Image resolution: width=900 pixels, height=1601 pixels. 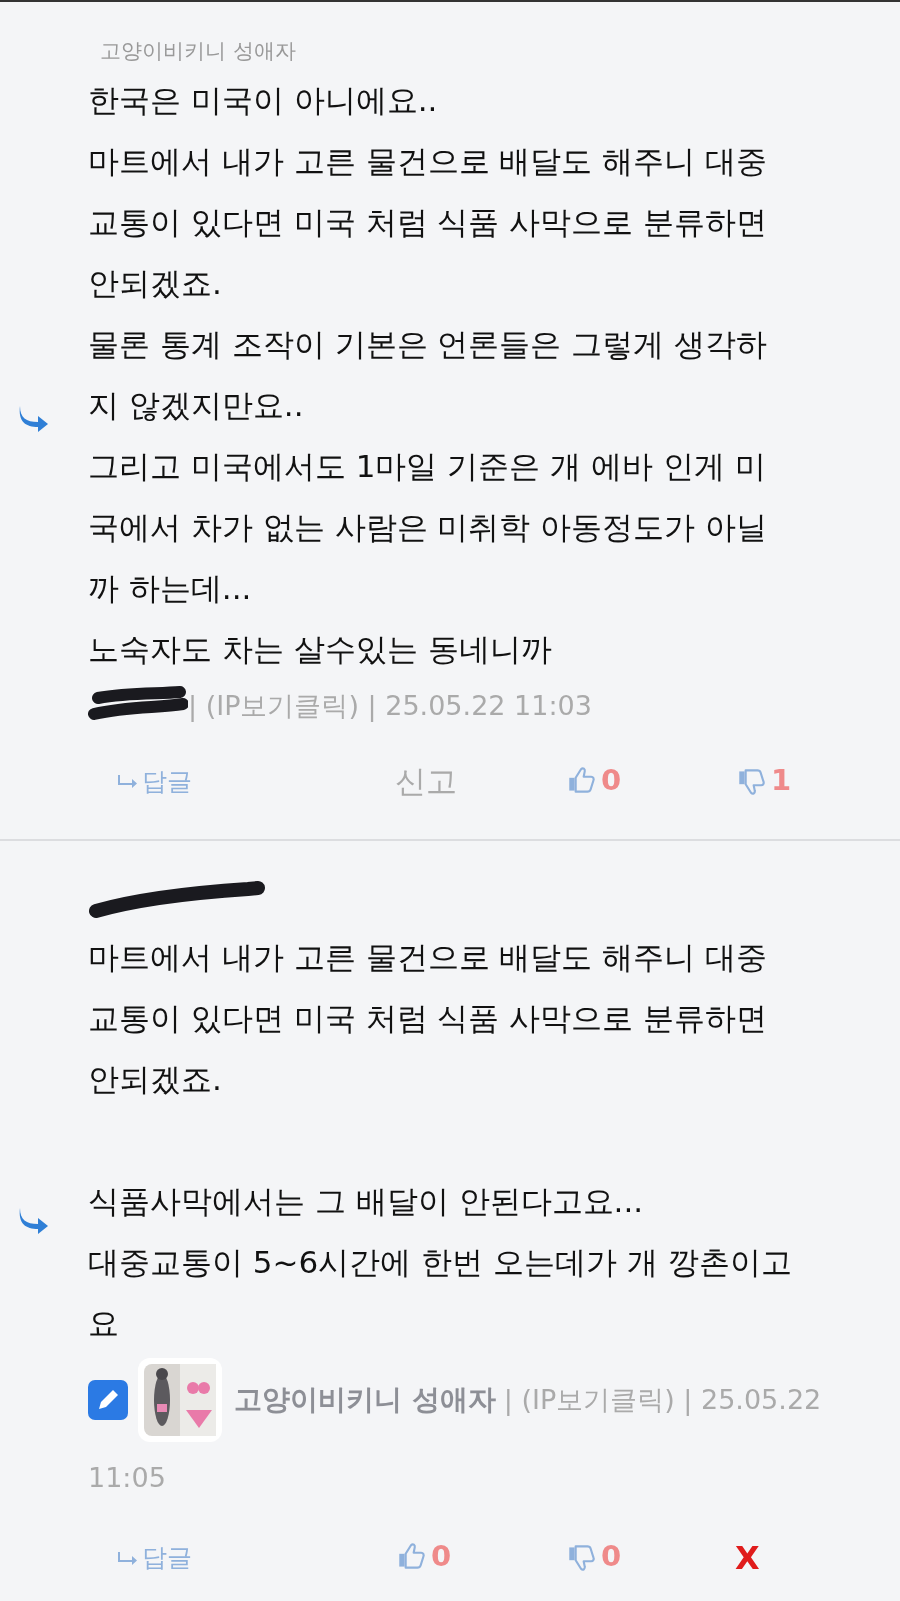 I want to click on dislike-button: 0, so click(x=593, y=1557).